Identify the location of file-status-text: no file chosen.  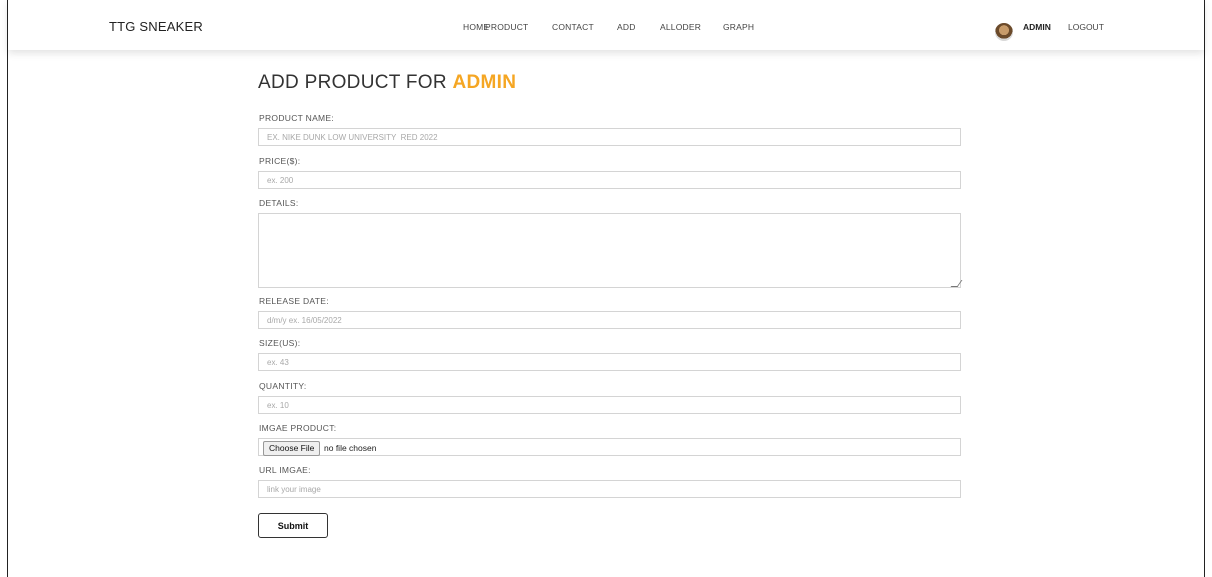
(350, 448).